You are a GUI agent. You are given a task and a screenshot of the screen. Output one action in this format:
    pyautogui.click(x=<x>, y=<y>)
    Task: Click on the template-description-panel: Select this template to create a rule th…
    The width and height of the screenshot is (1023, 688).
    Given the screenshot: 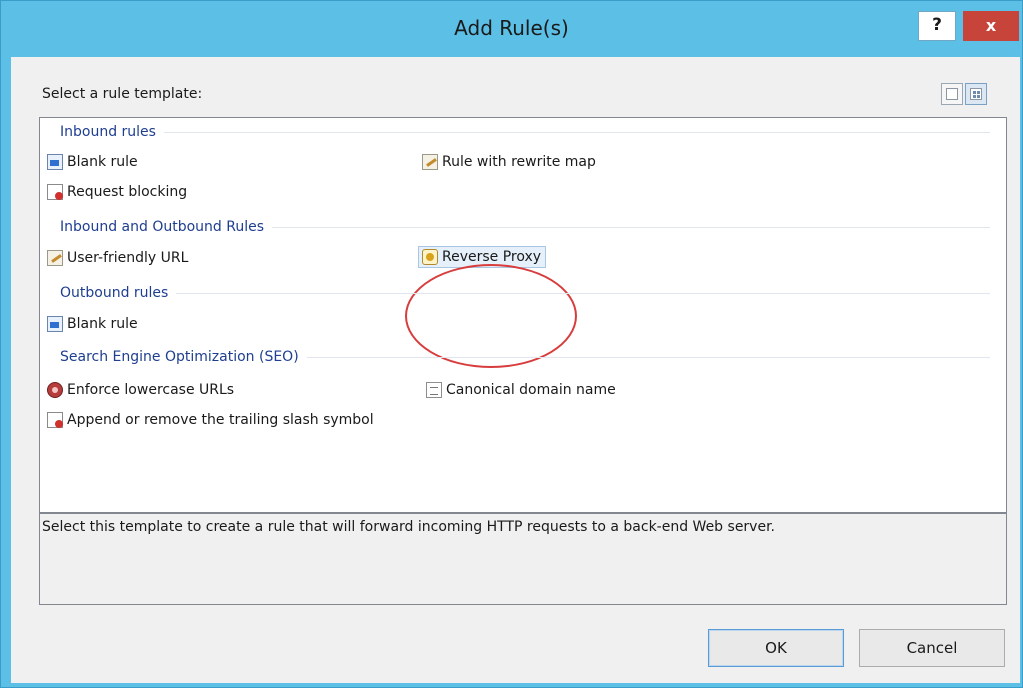 What is the action you would take?
    pyautogui.click(x=523, y=559)
    